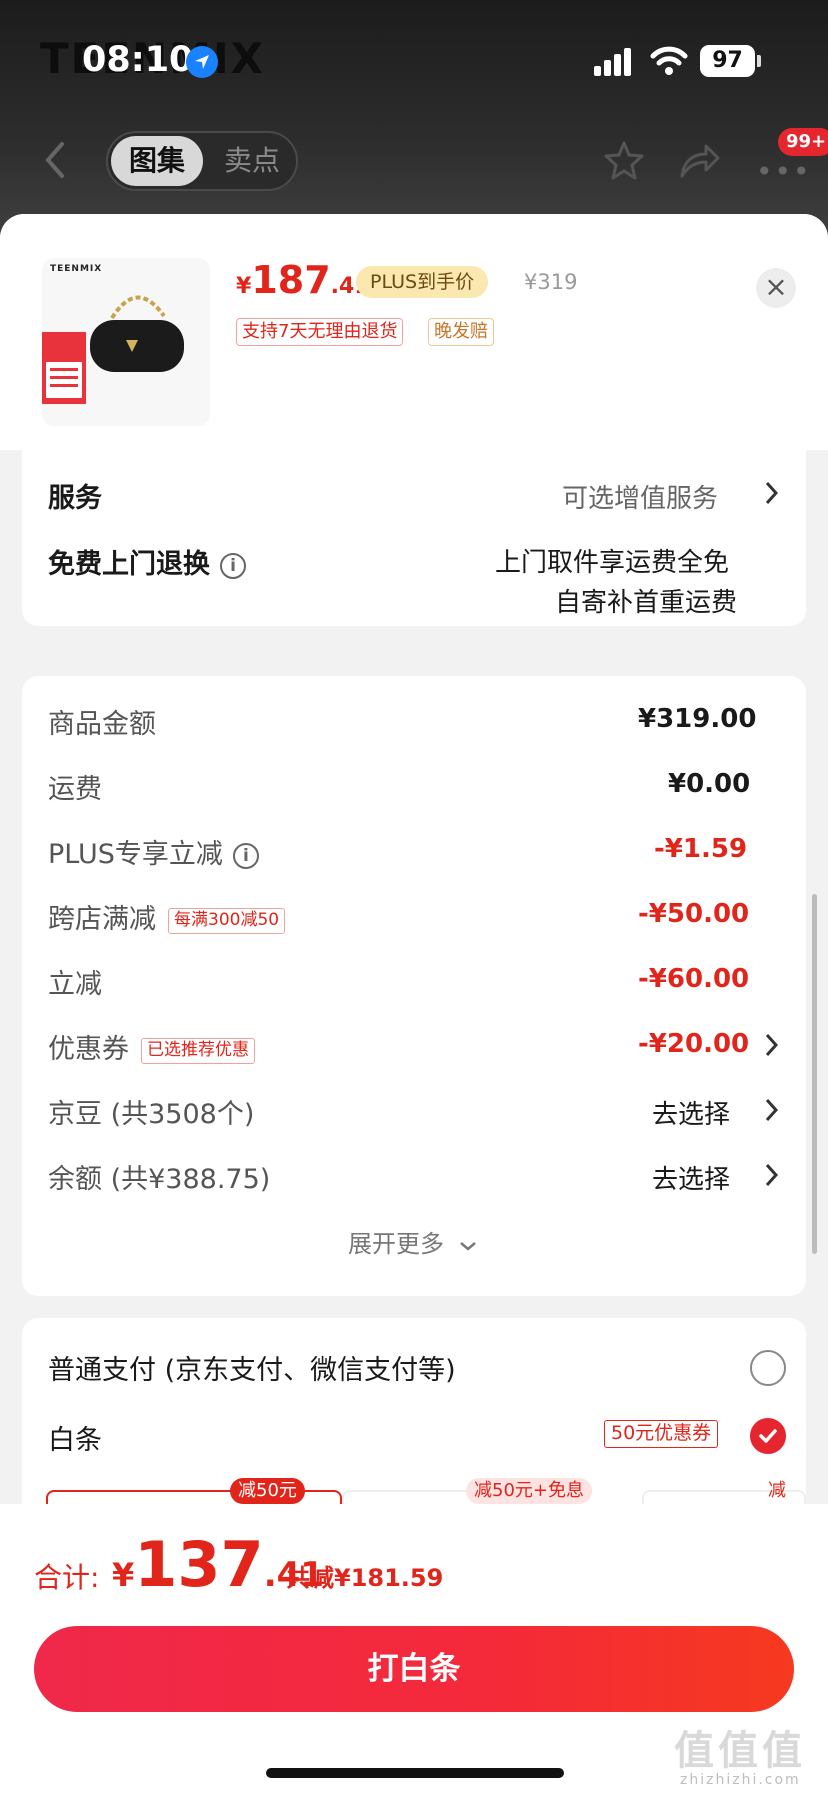 This screenshot has height=1796, width=828. What do you see at coordinates (75, 984) in the screenshot?
I see `amount-row-label: 立减` at bounding box center [75, 984].